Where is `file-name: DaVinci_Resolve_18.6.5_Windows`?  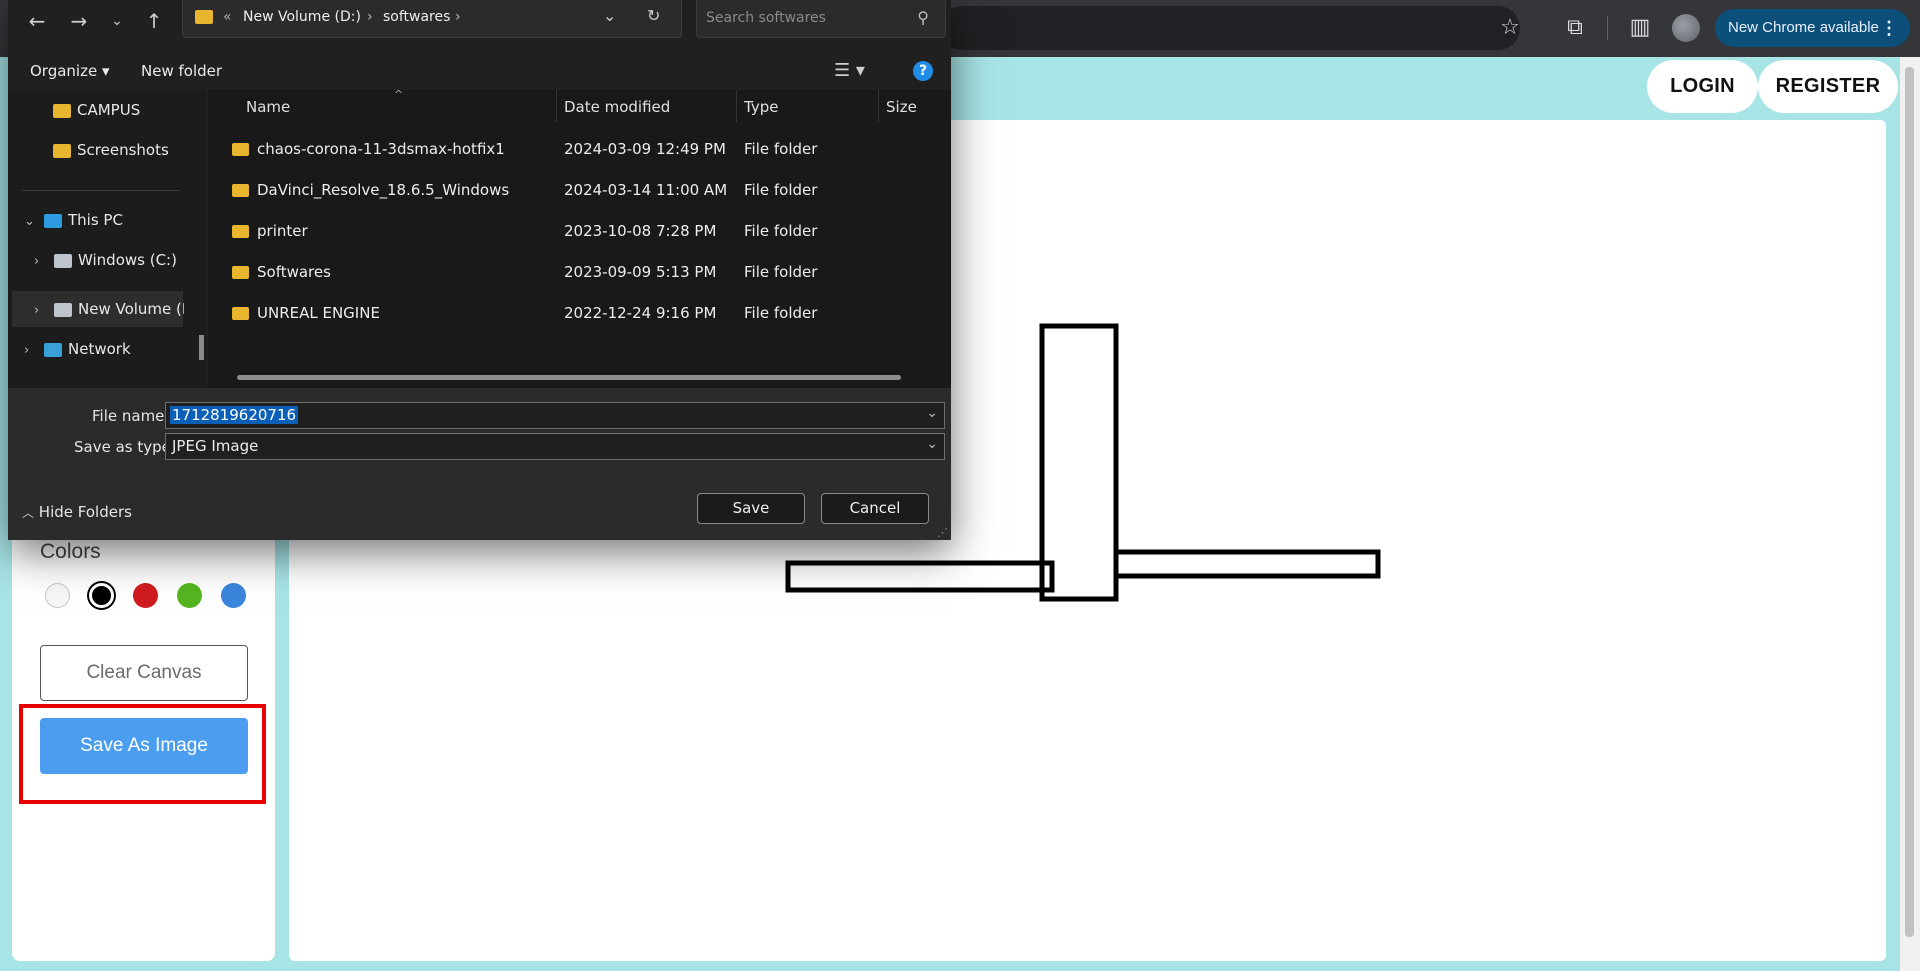 file-name: DaVinci_Resolve_18.6.5_Windows is located at coordinates (383, 190).